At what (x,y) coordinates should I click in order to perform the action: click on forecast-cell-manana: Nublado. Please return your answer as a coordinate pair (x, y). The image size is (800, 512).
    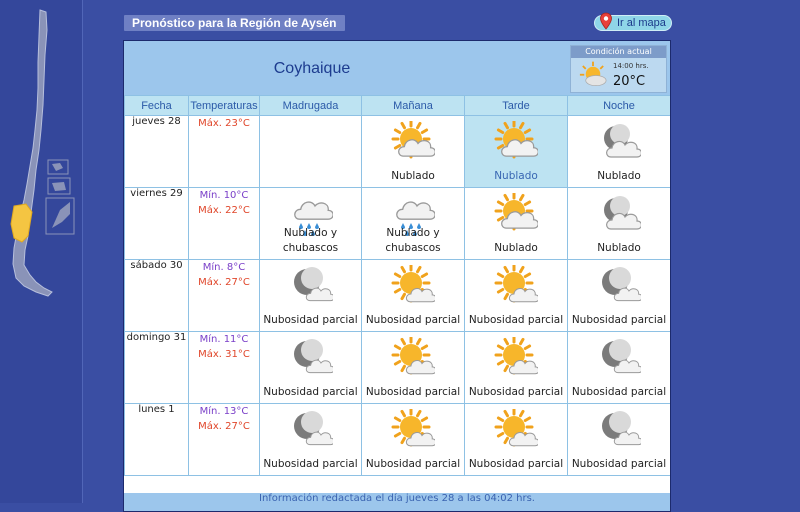
    Looking at the image, I should click on (413, 151).